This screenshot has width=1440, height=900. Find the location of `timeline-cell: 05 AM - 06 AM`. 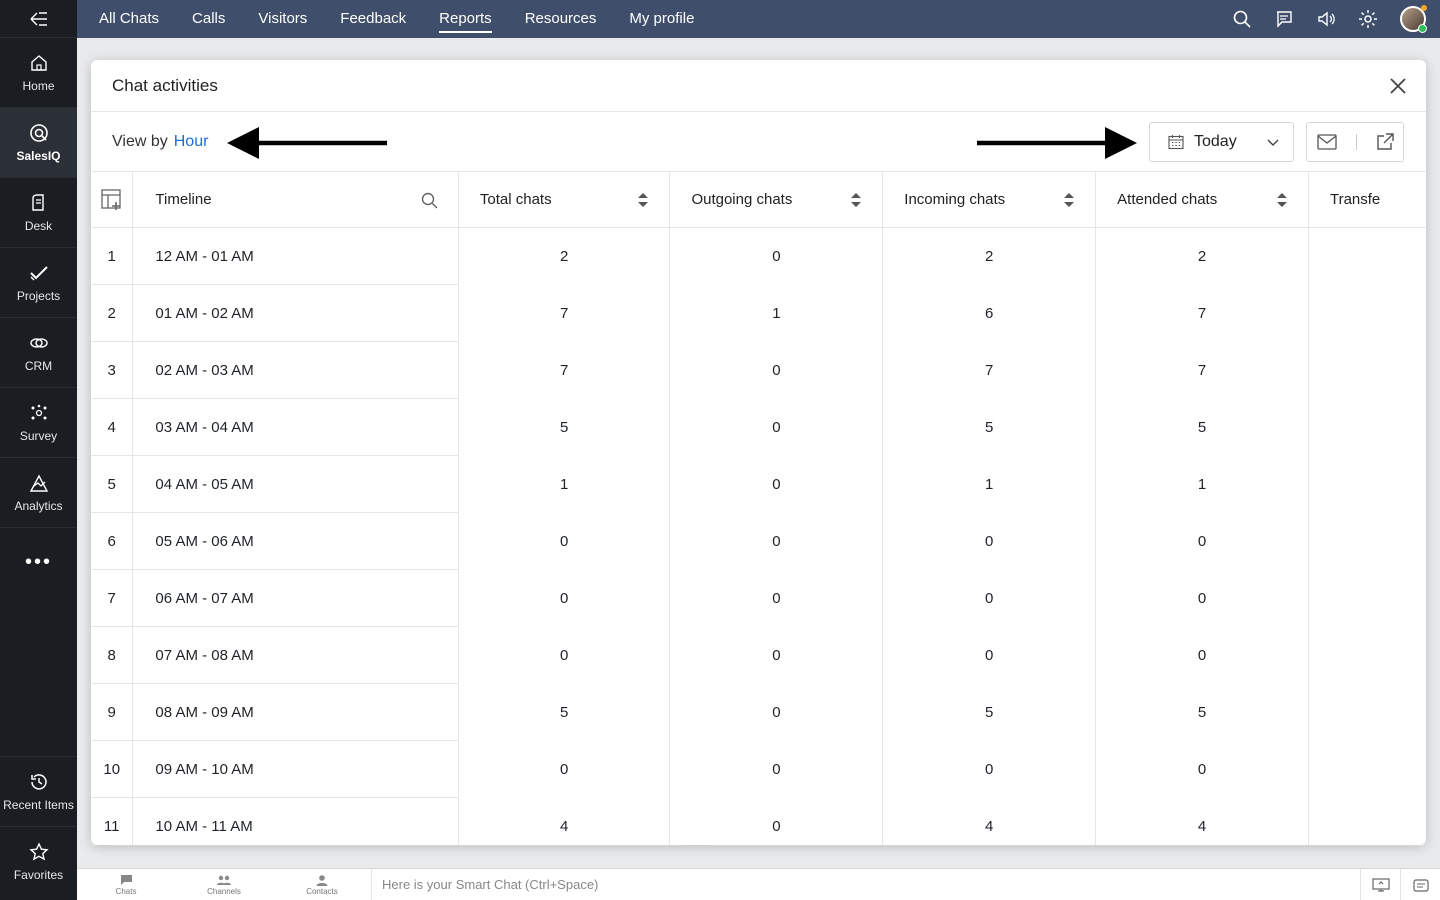

timeline-cell: 05 AM - 06 AM is located at coordinates (295, 541).